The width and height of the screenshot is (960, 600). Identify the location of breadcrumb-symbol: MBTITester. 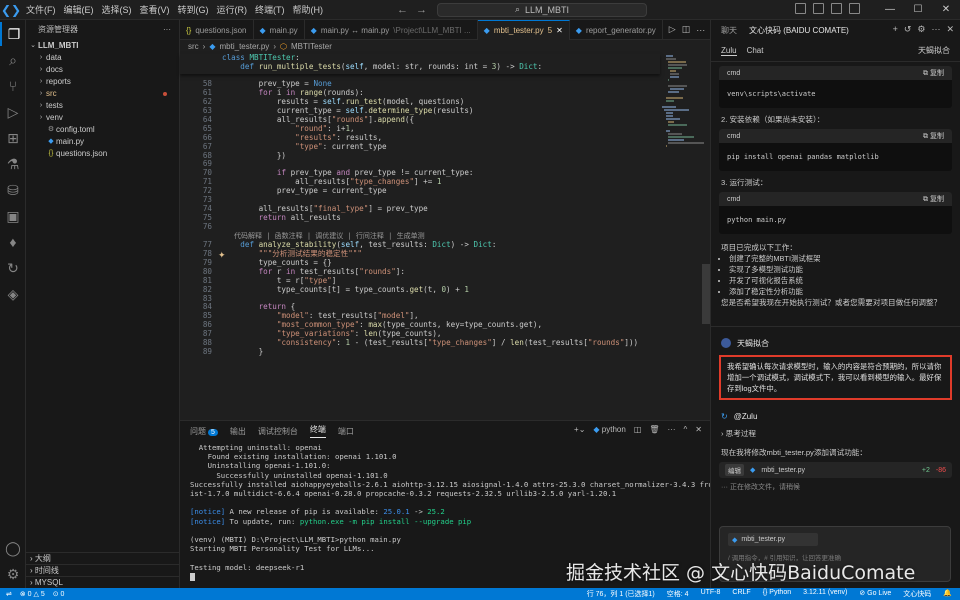
(311, 47).